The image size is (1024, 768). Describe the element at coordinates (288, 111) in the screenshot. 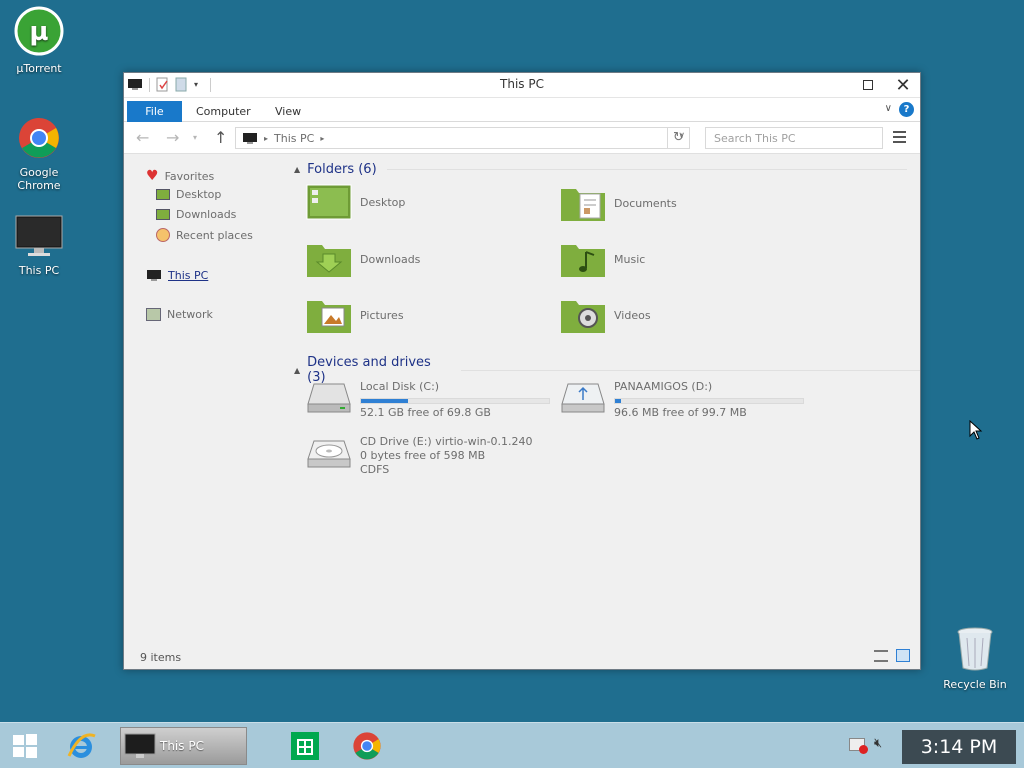

I see `tab-view: View` at that location.